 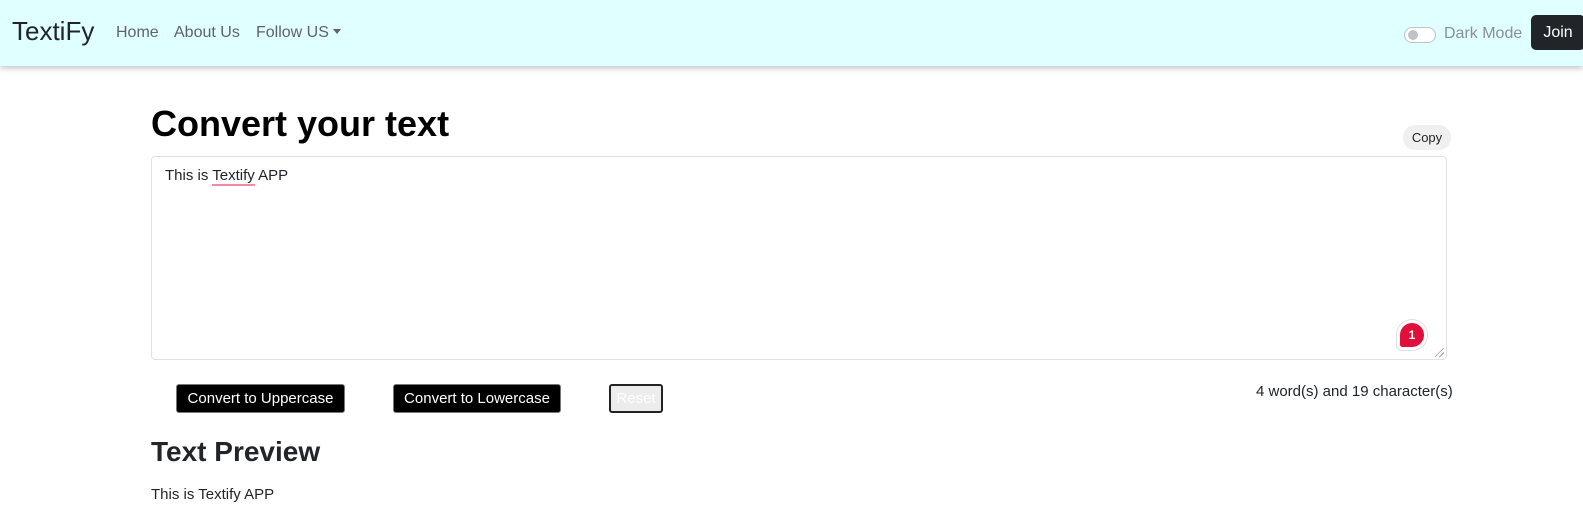 I want to click on toggle-knob, so click(x=1413, y=35).